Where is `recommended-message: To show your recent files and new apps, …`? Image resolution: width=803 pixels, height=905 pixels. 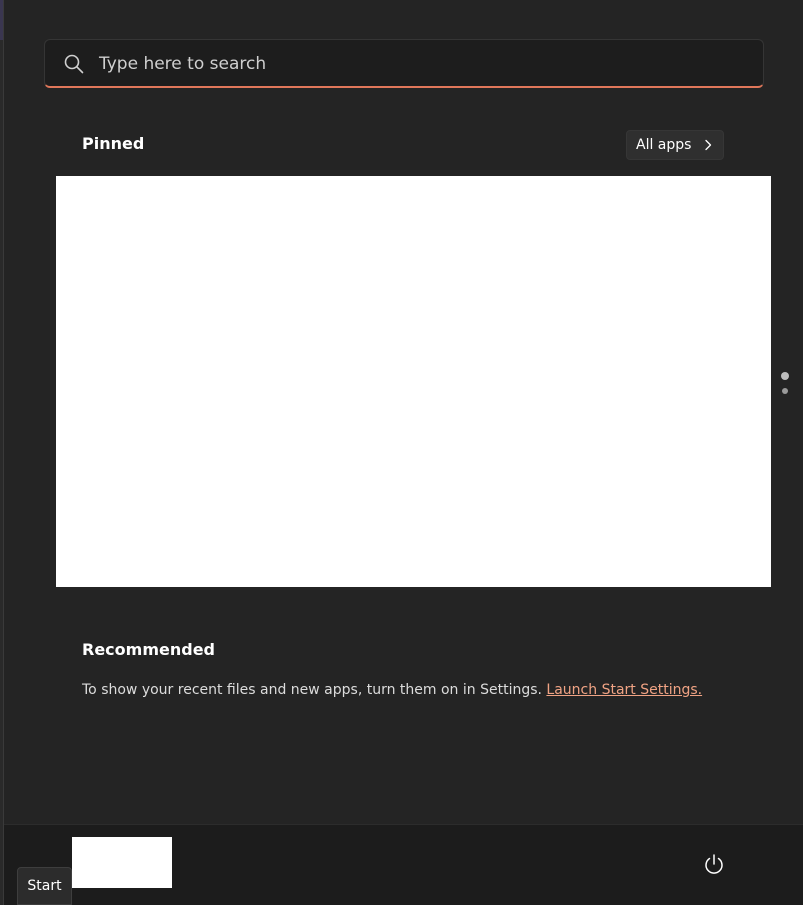
recommended-message: To show your recent files and new apps, … is located at coordinates (392, 690).